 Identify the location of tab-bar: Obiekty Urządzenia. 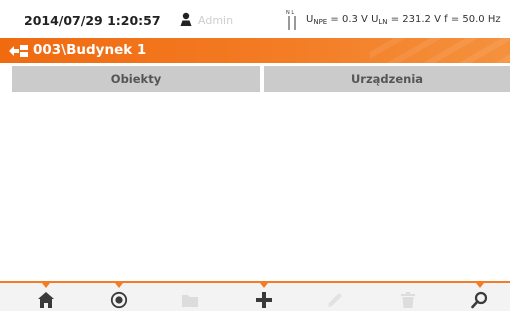
(261, 79).